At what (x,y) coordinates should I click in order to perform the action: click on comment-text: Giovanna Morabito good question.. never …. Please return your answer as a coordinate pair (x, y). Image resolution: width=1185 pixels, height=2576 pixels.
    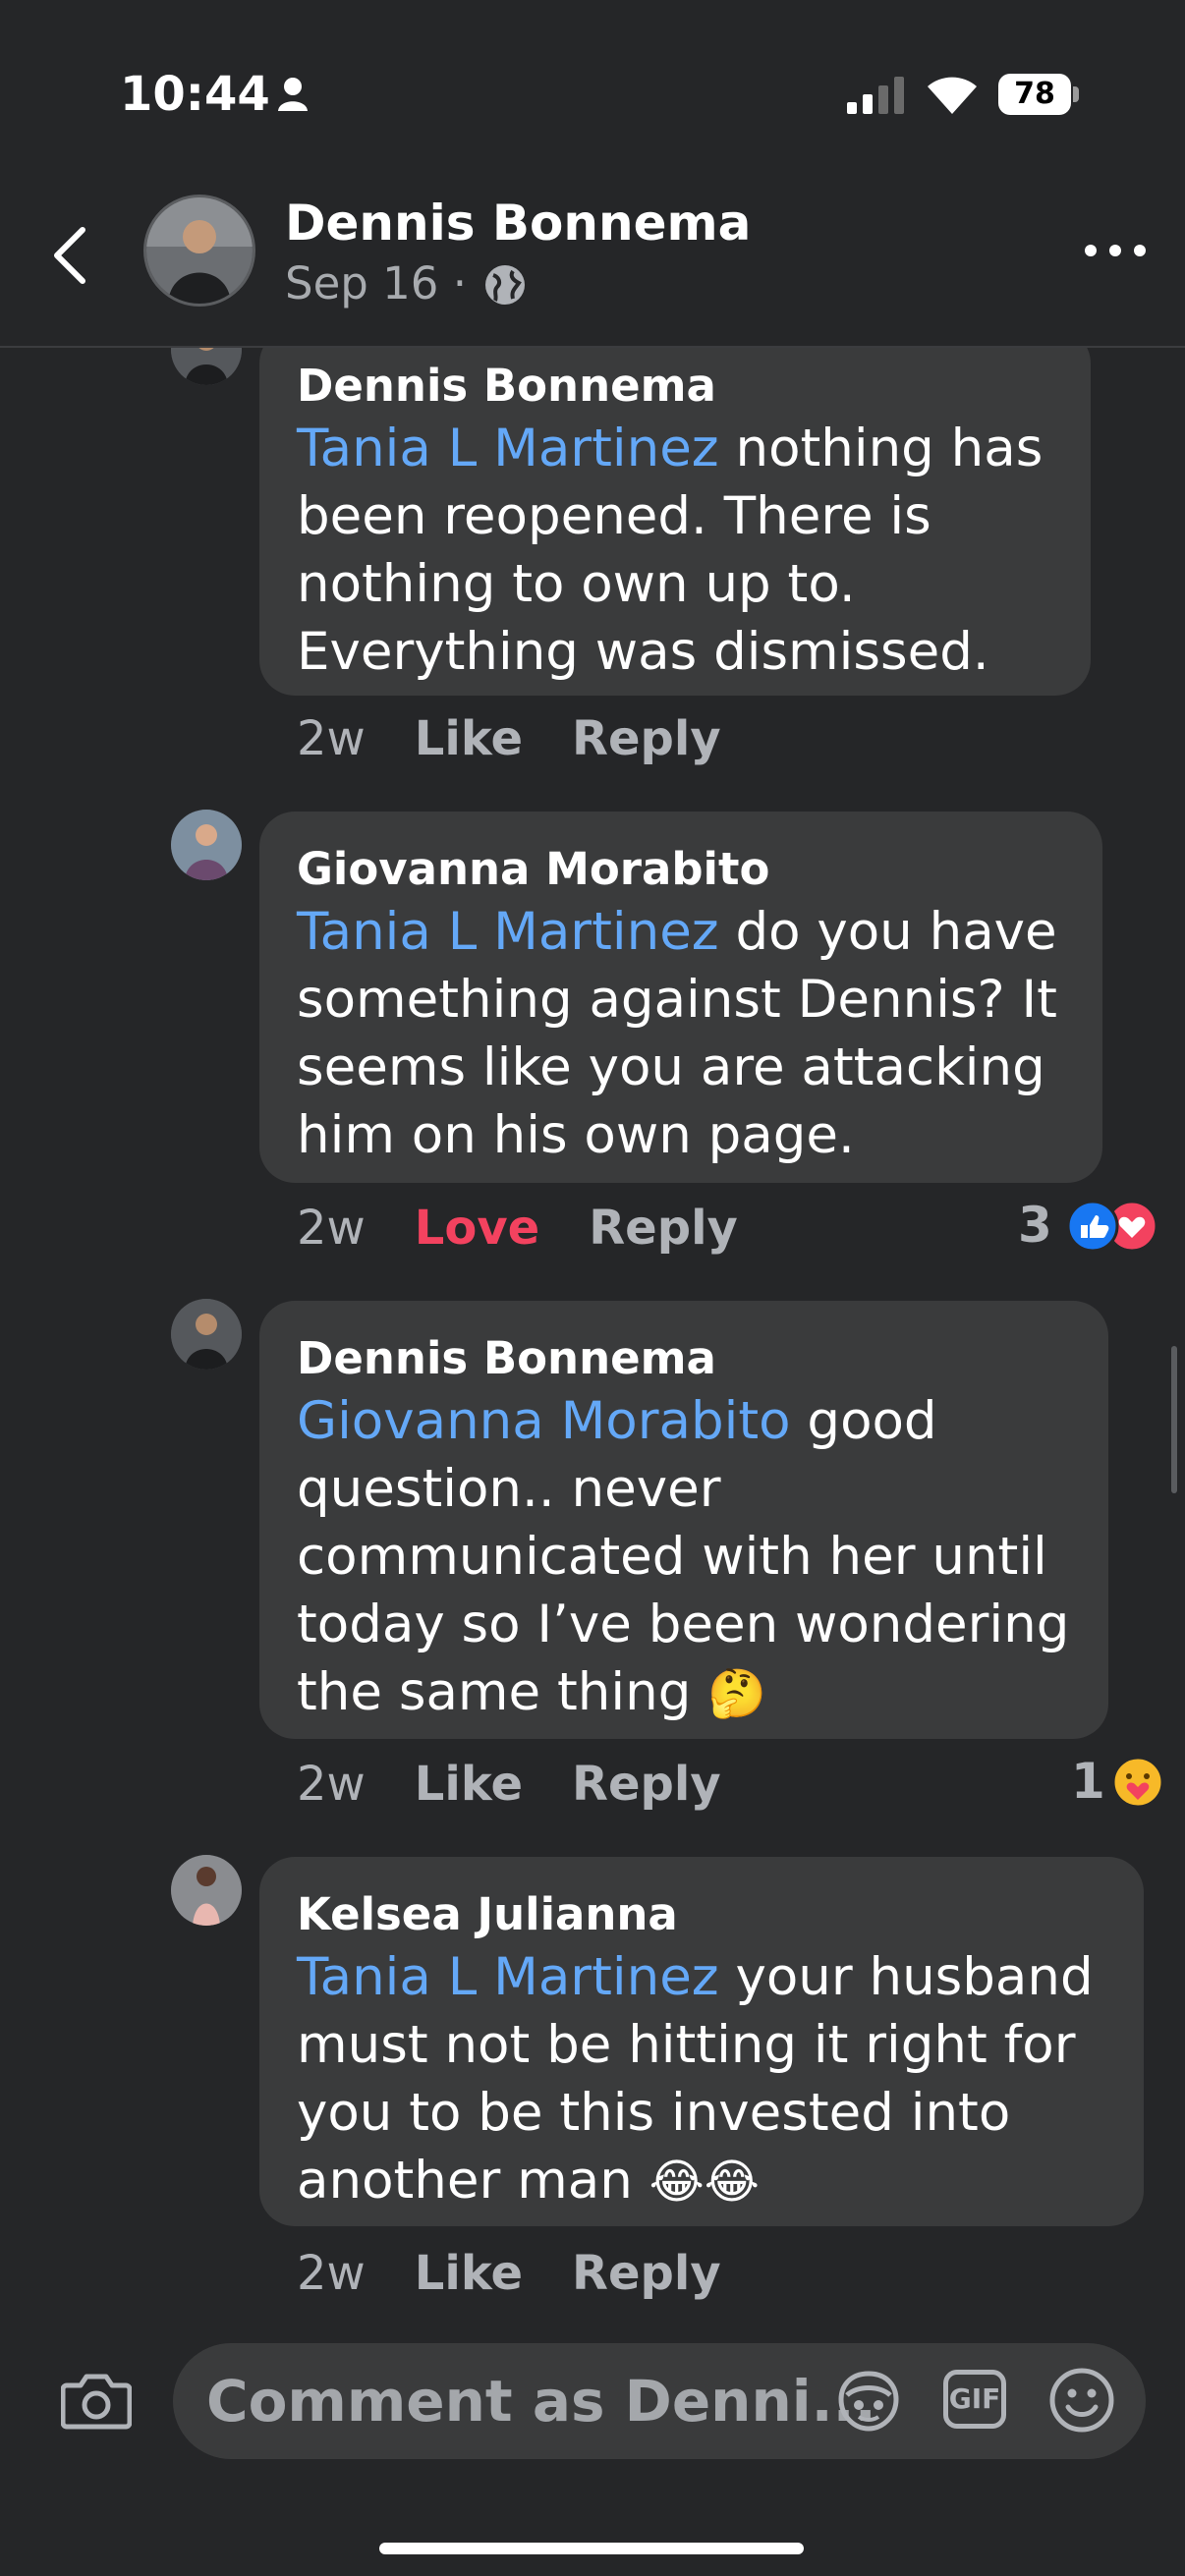
    Looking at the image, I should click on (685, 1557).